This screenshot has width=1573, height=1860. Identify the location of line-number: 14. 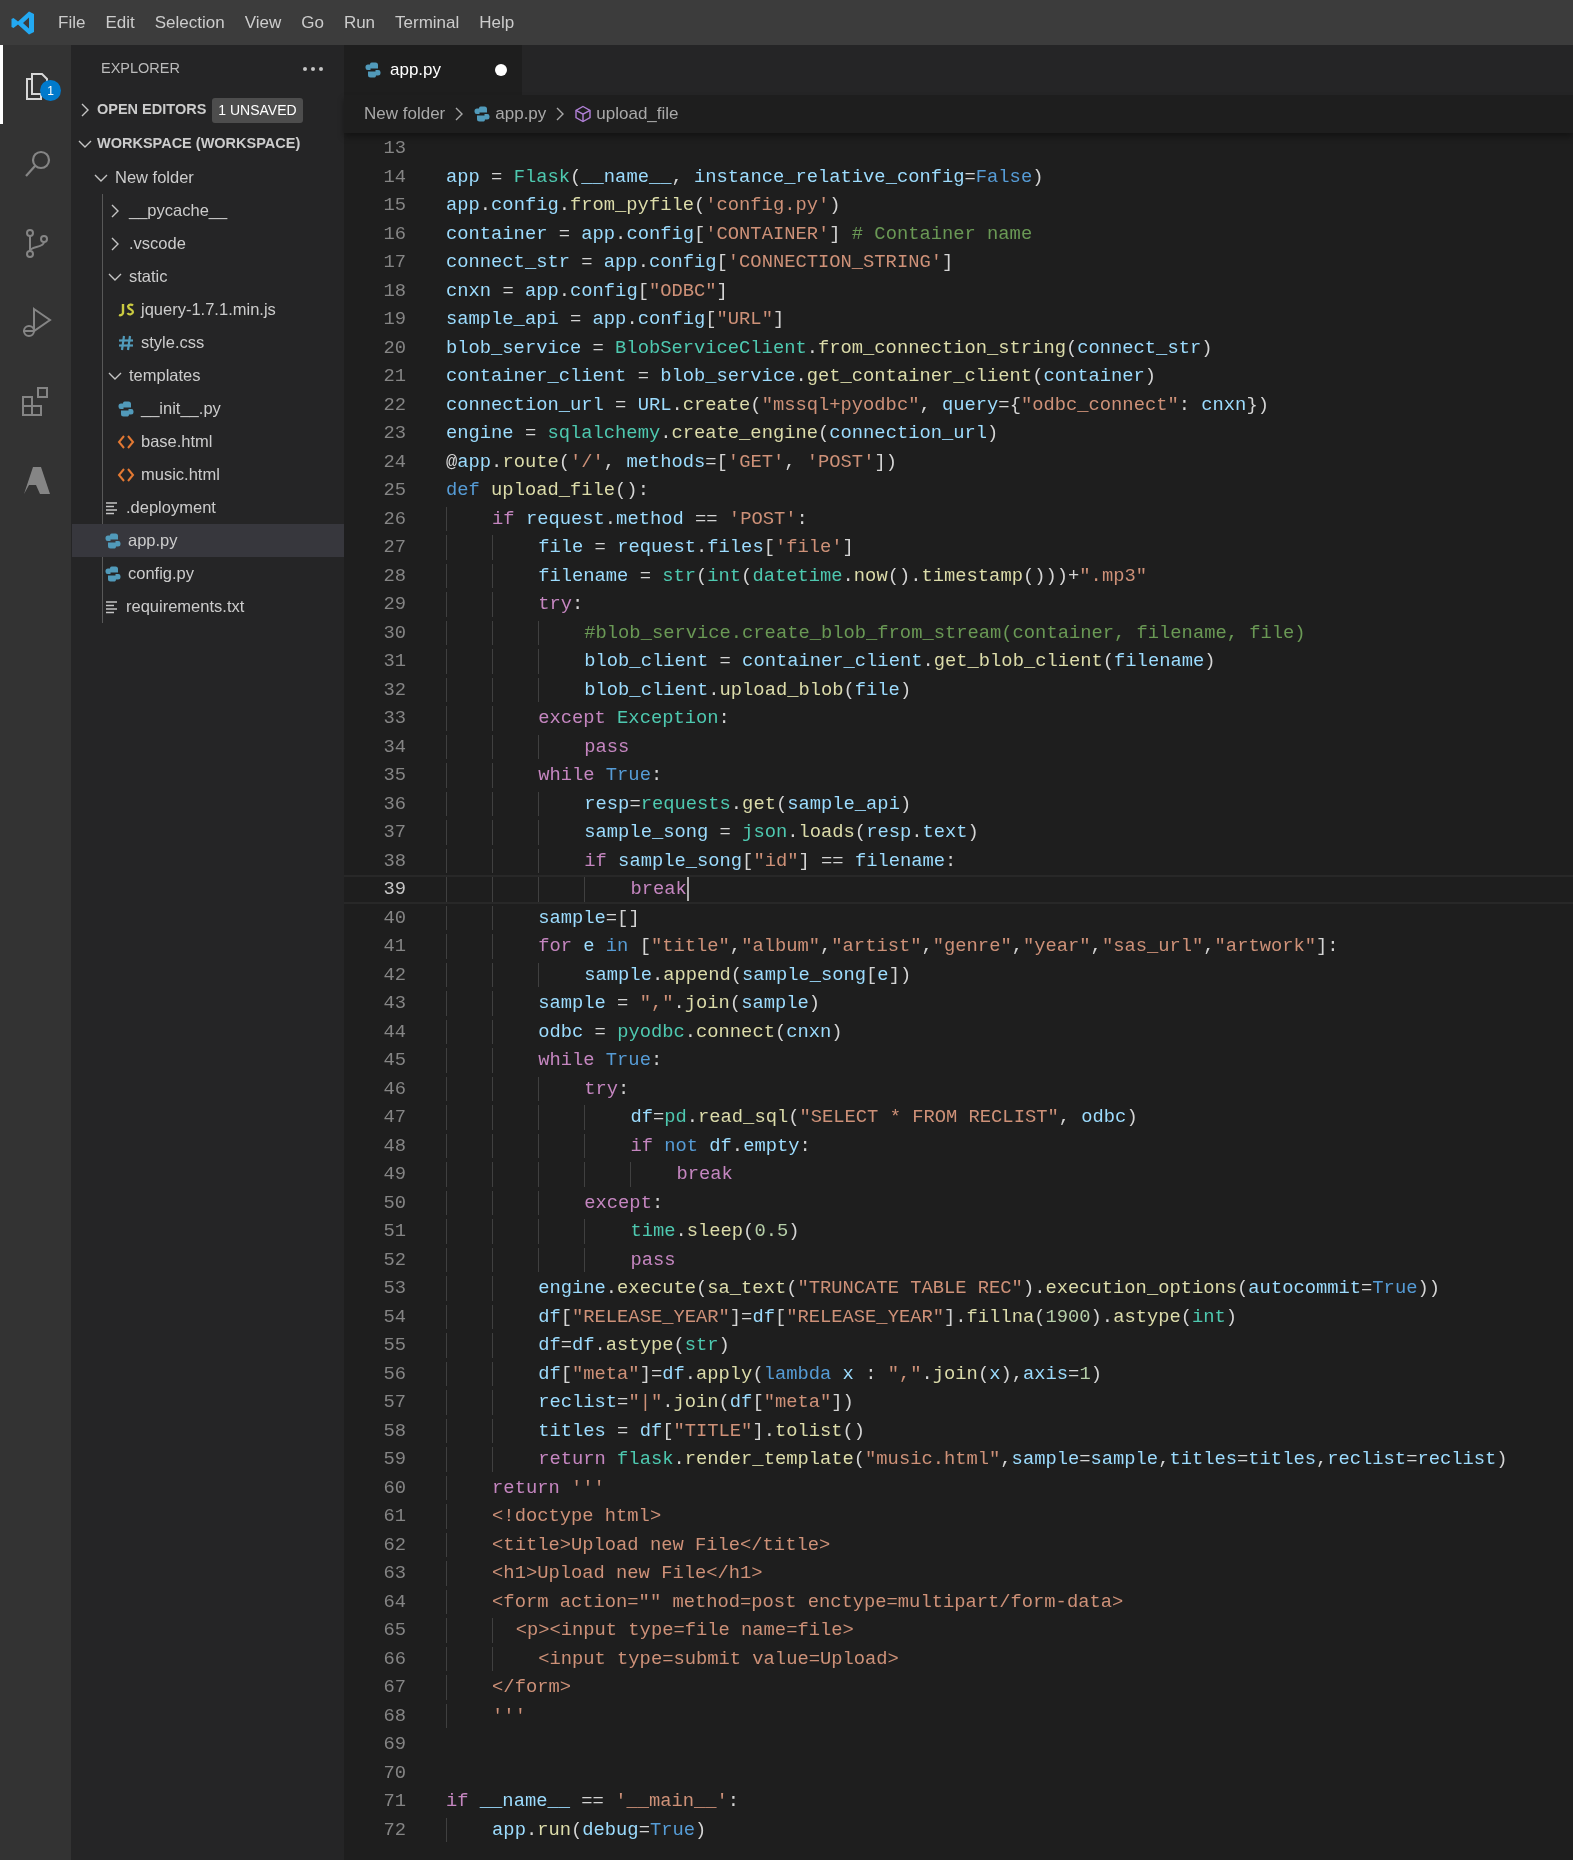
(394, 177).